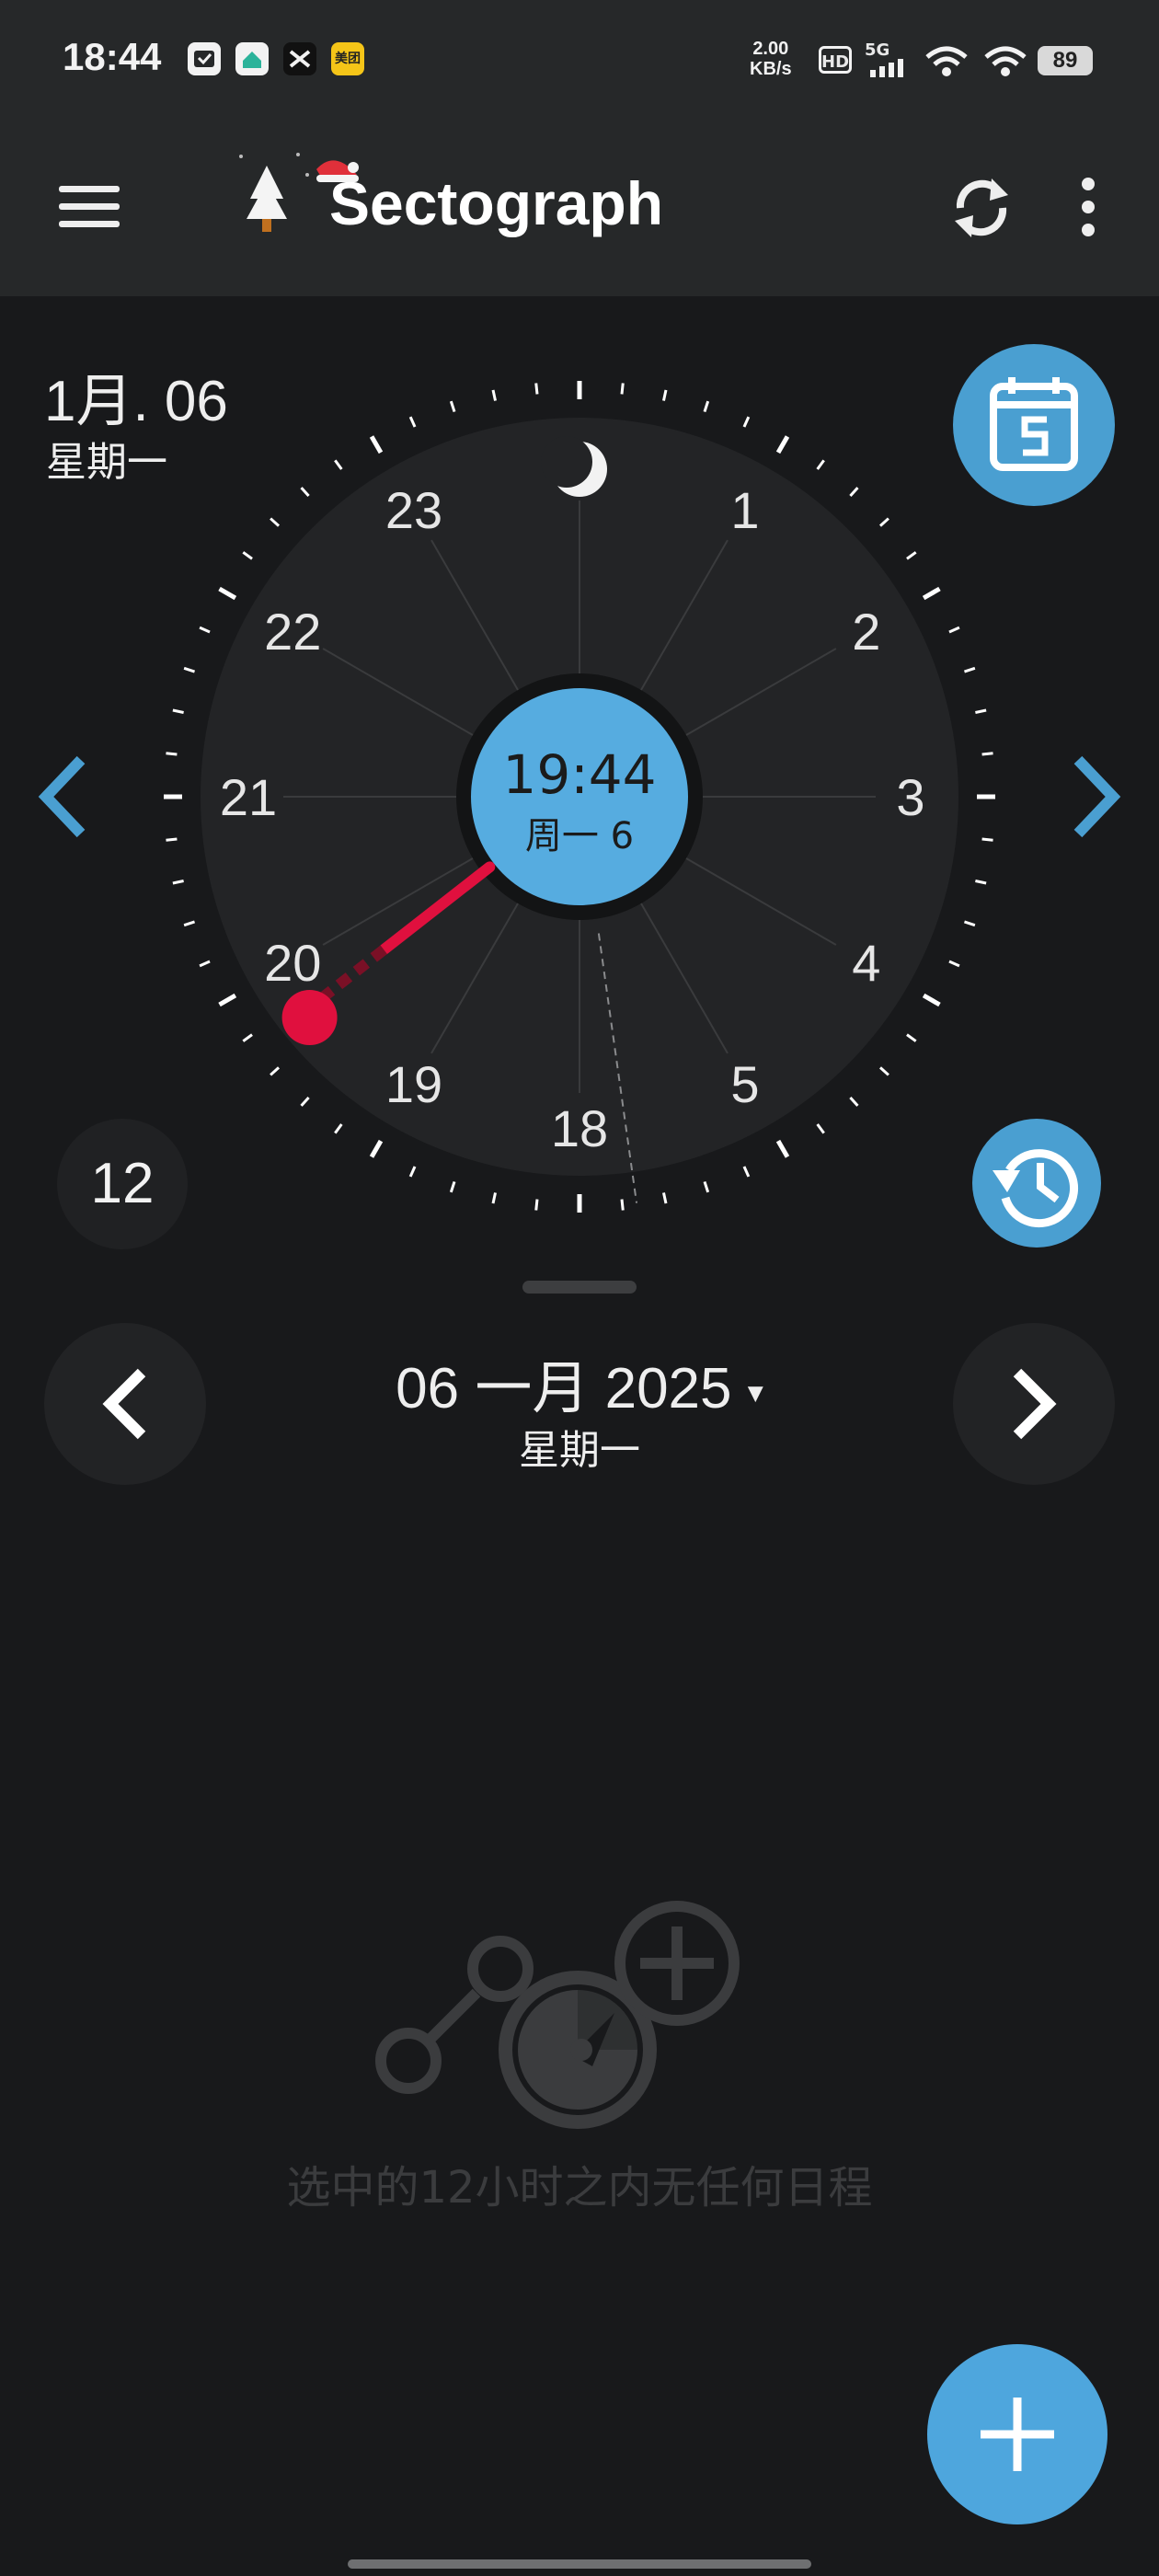 The image size is (1159, 2576). I want to click on calendar-icon, so click(1034, 424).